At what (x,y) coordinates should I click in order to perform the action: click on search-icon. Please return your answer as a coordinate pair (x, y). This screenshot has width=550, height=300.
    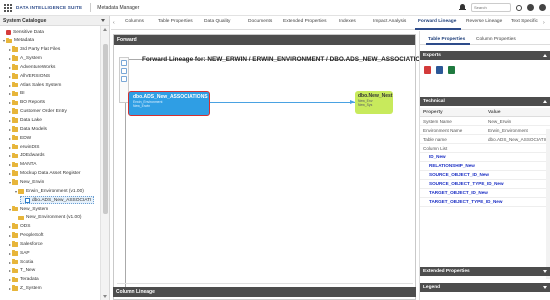
    Looking at the image, I should click on (519, 7).